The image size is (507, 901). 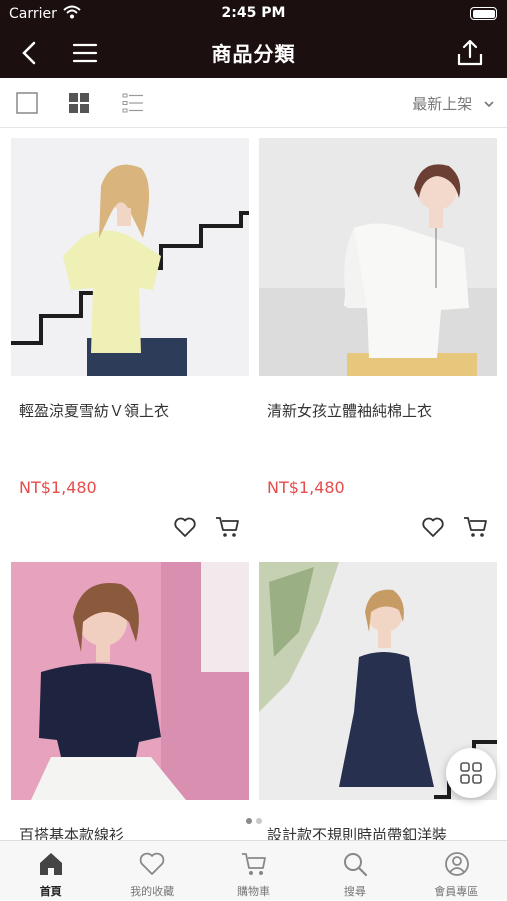 I want to click on tab-bar: 首頁 我的收藏 購物車 搜尋 會員專區, so click(x=253, y=870).